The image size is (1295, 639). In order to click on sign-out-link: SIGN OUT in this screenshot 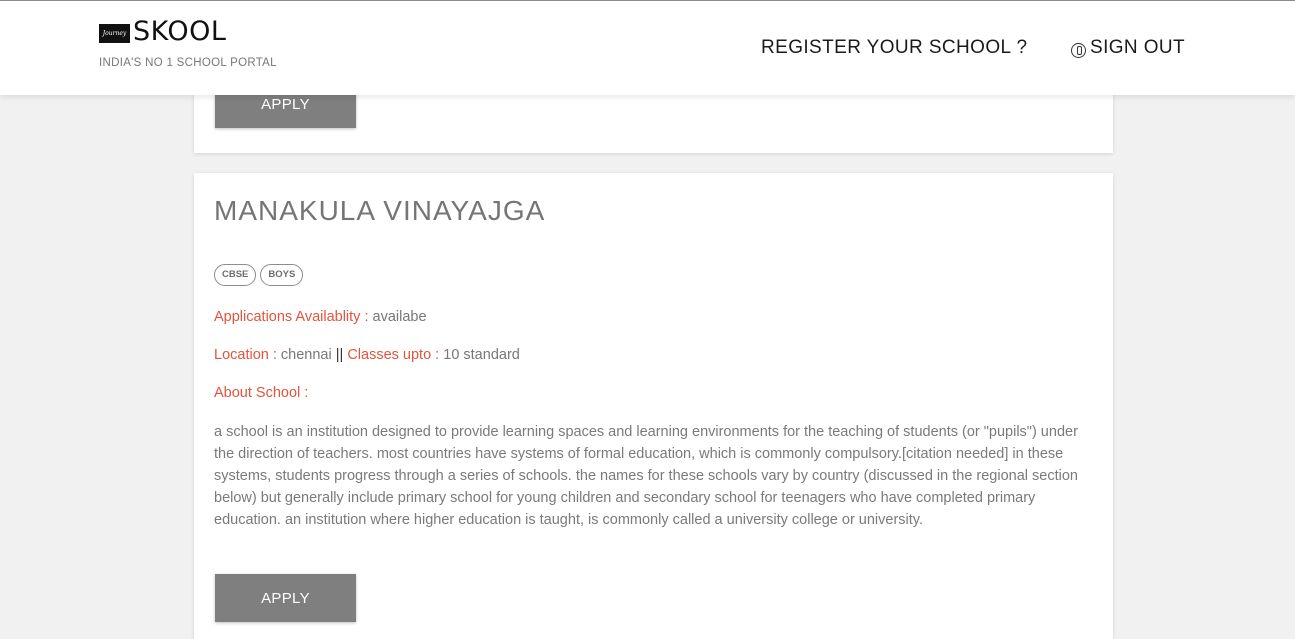, I will do `click(1128, 48)`.